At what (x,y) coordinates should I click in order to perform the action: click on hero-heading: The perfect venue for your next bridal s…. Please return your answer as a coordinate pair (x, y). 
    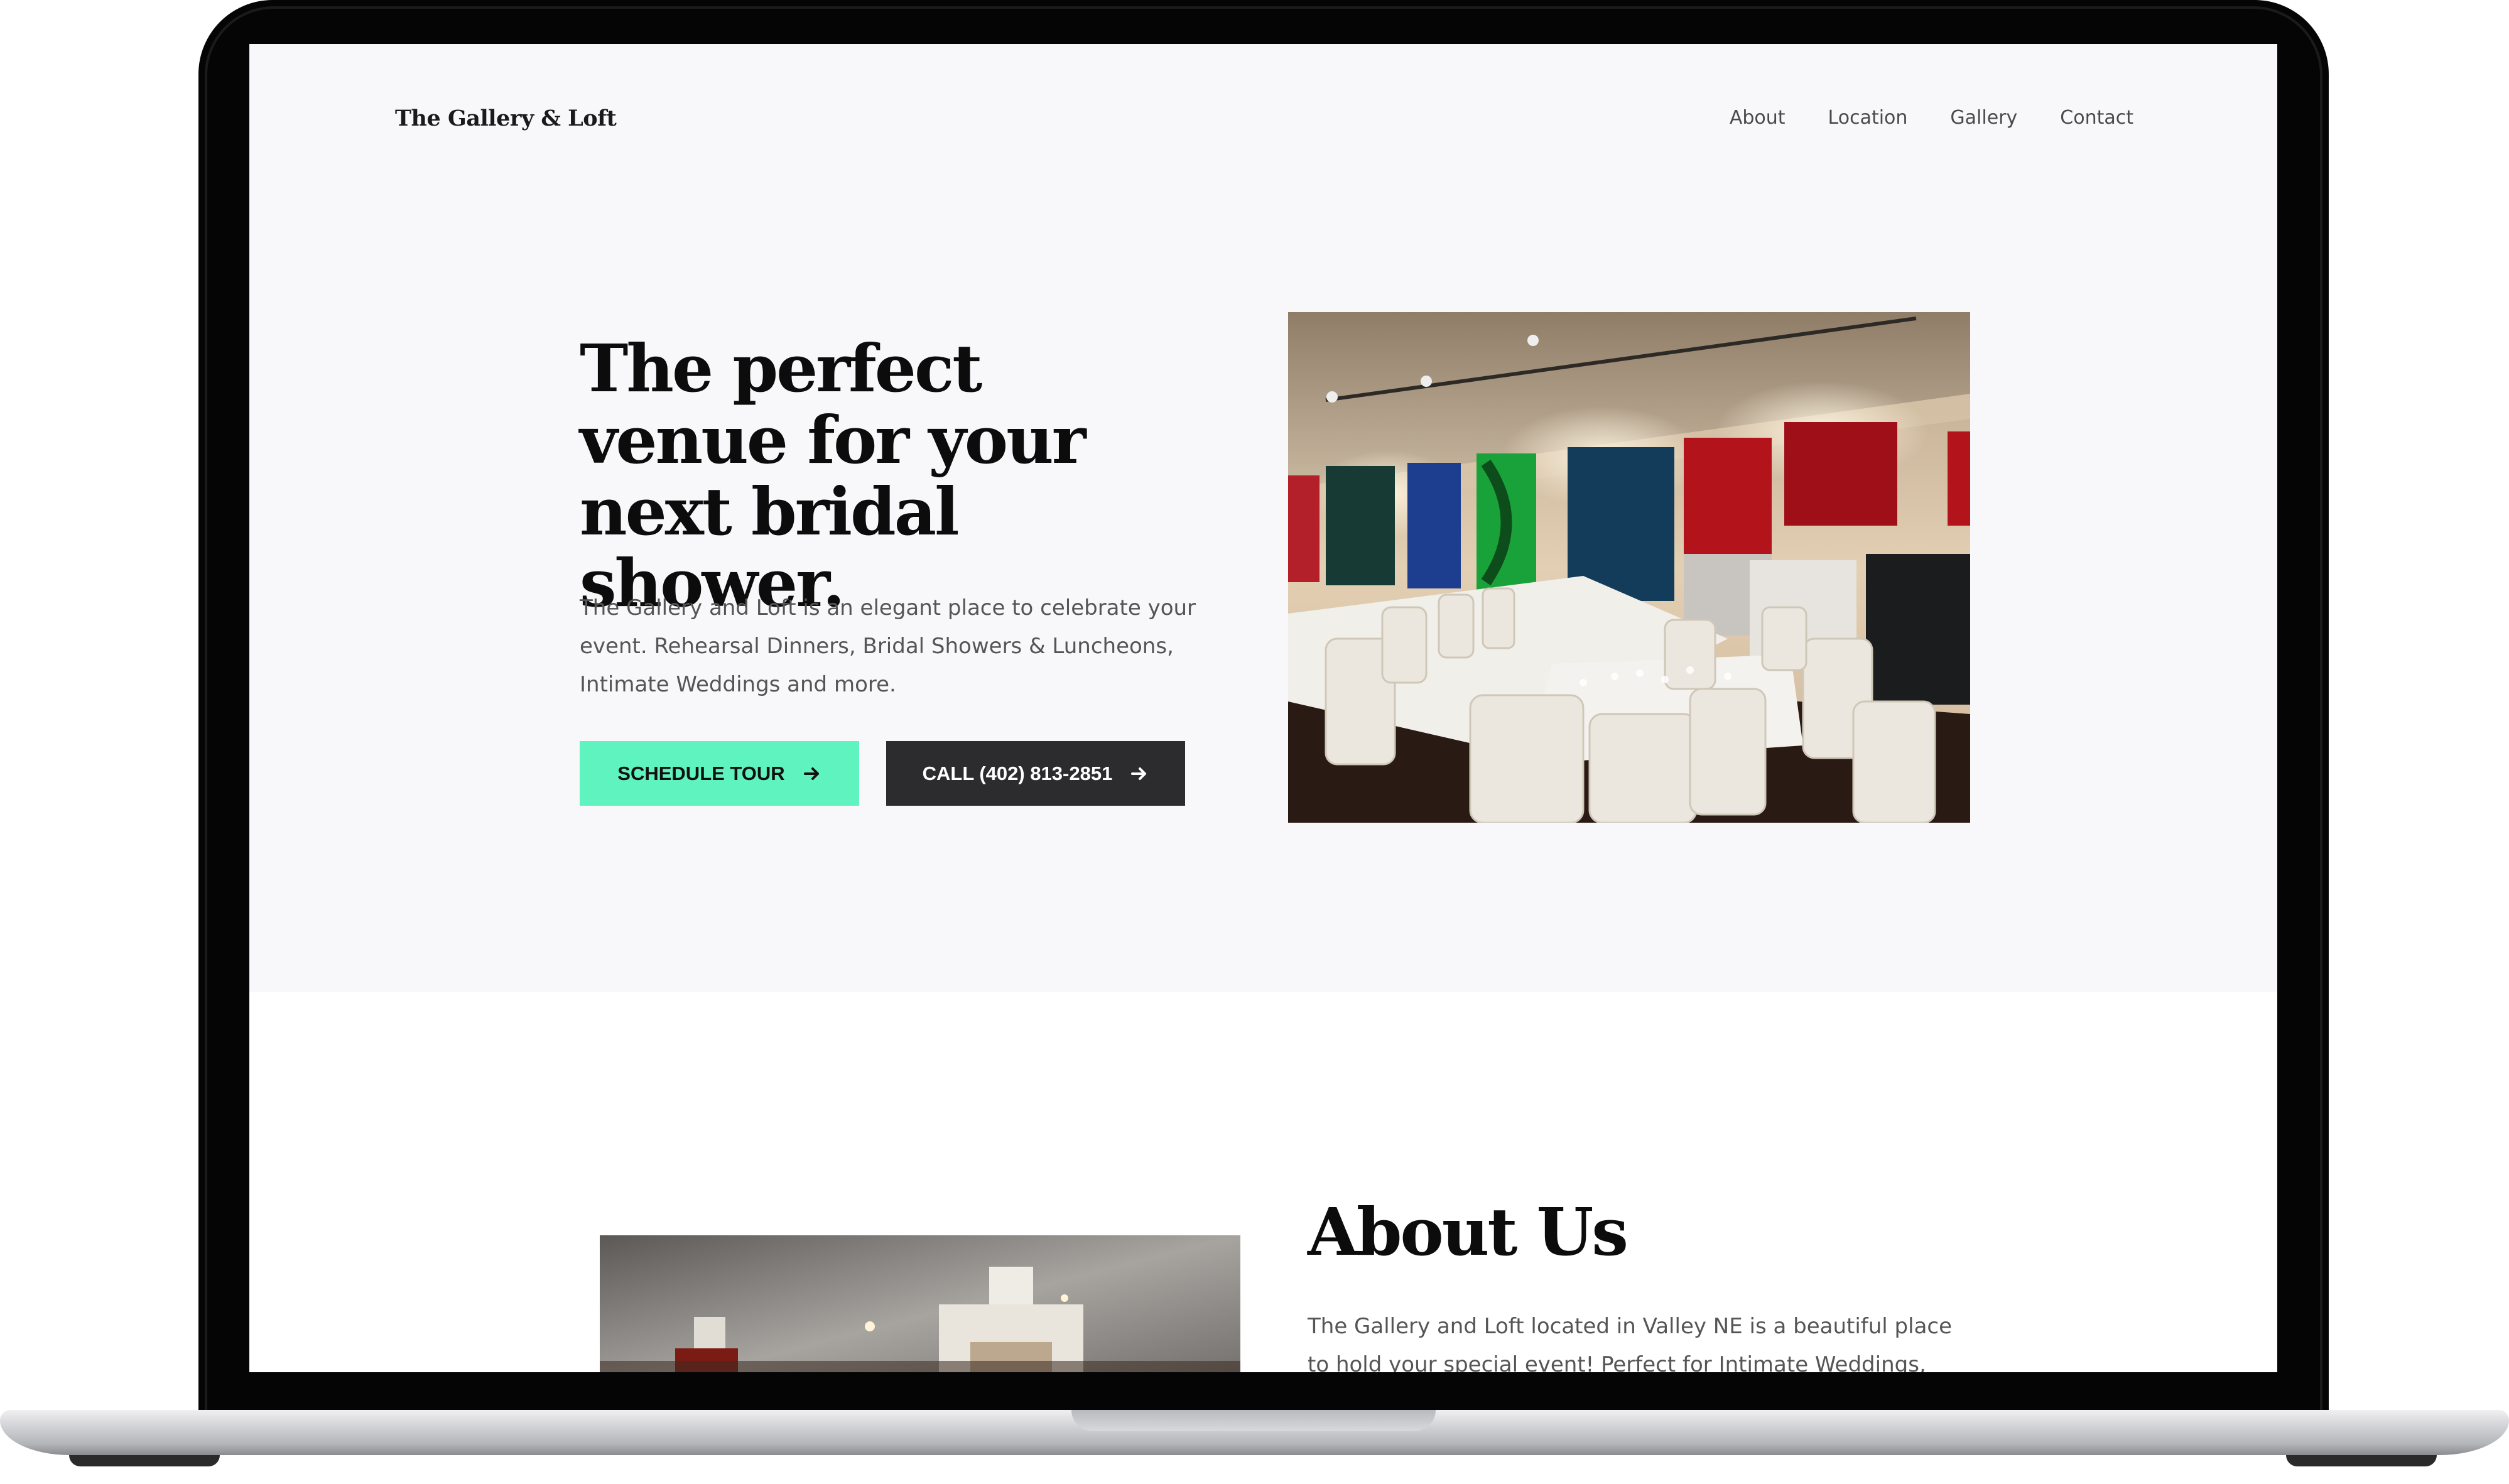
    Looking at the image, I should click on (833, 476).